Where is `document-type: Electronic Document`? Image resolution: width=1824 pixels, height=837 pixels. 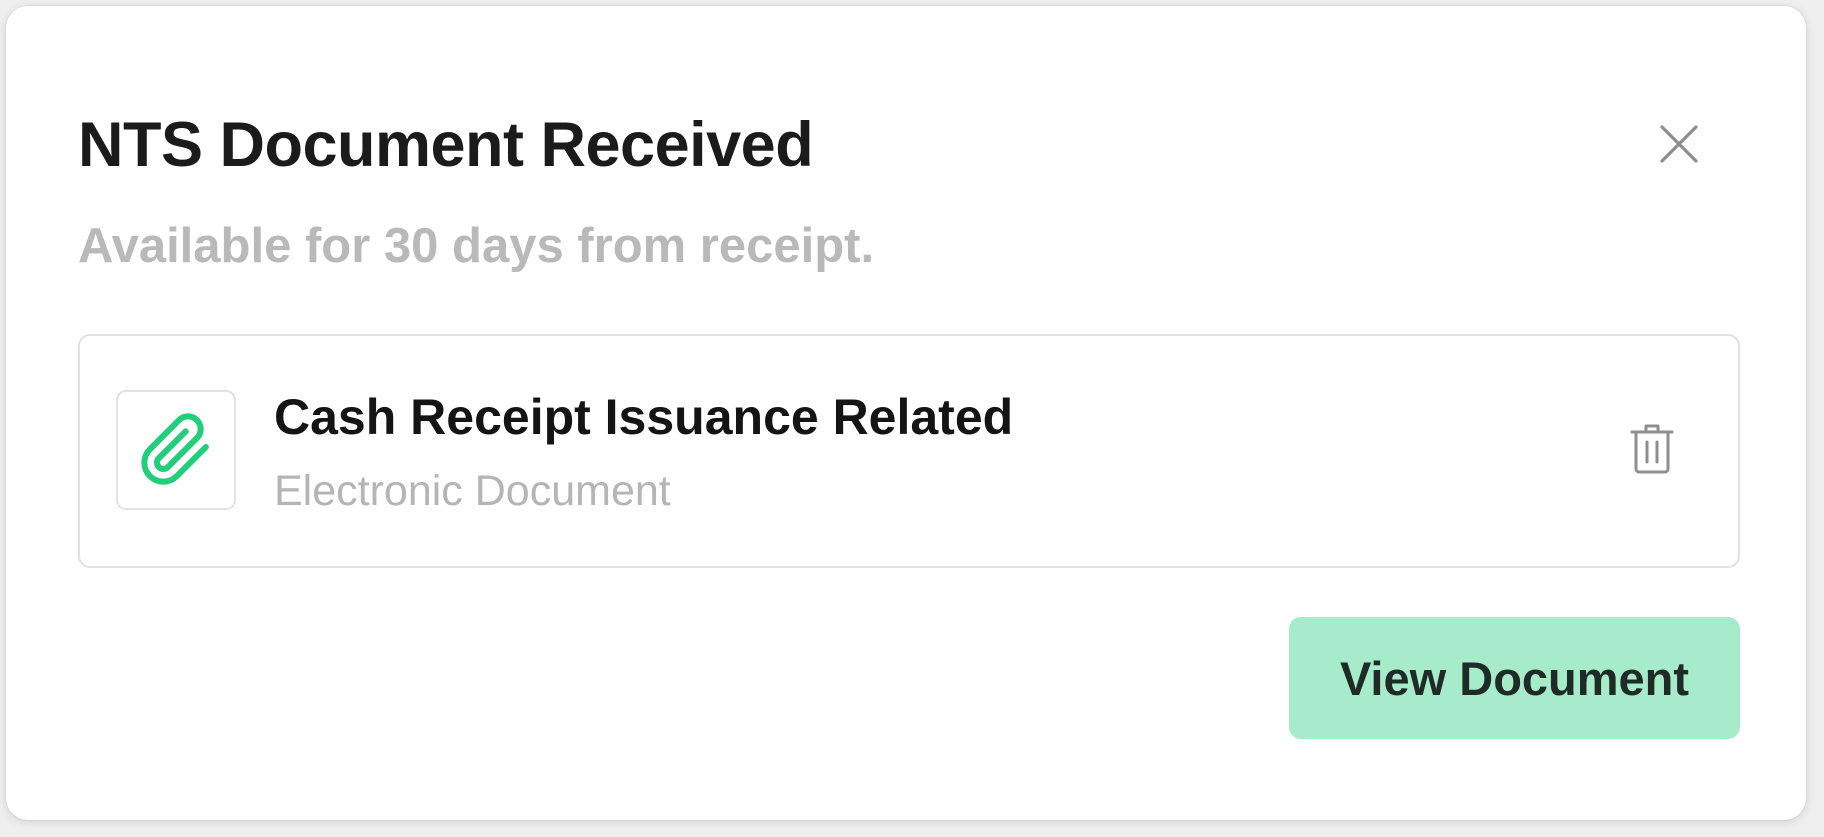
document-type: Electronic Document is located at coordinates (472, 491).